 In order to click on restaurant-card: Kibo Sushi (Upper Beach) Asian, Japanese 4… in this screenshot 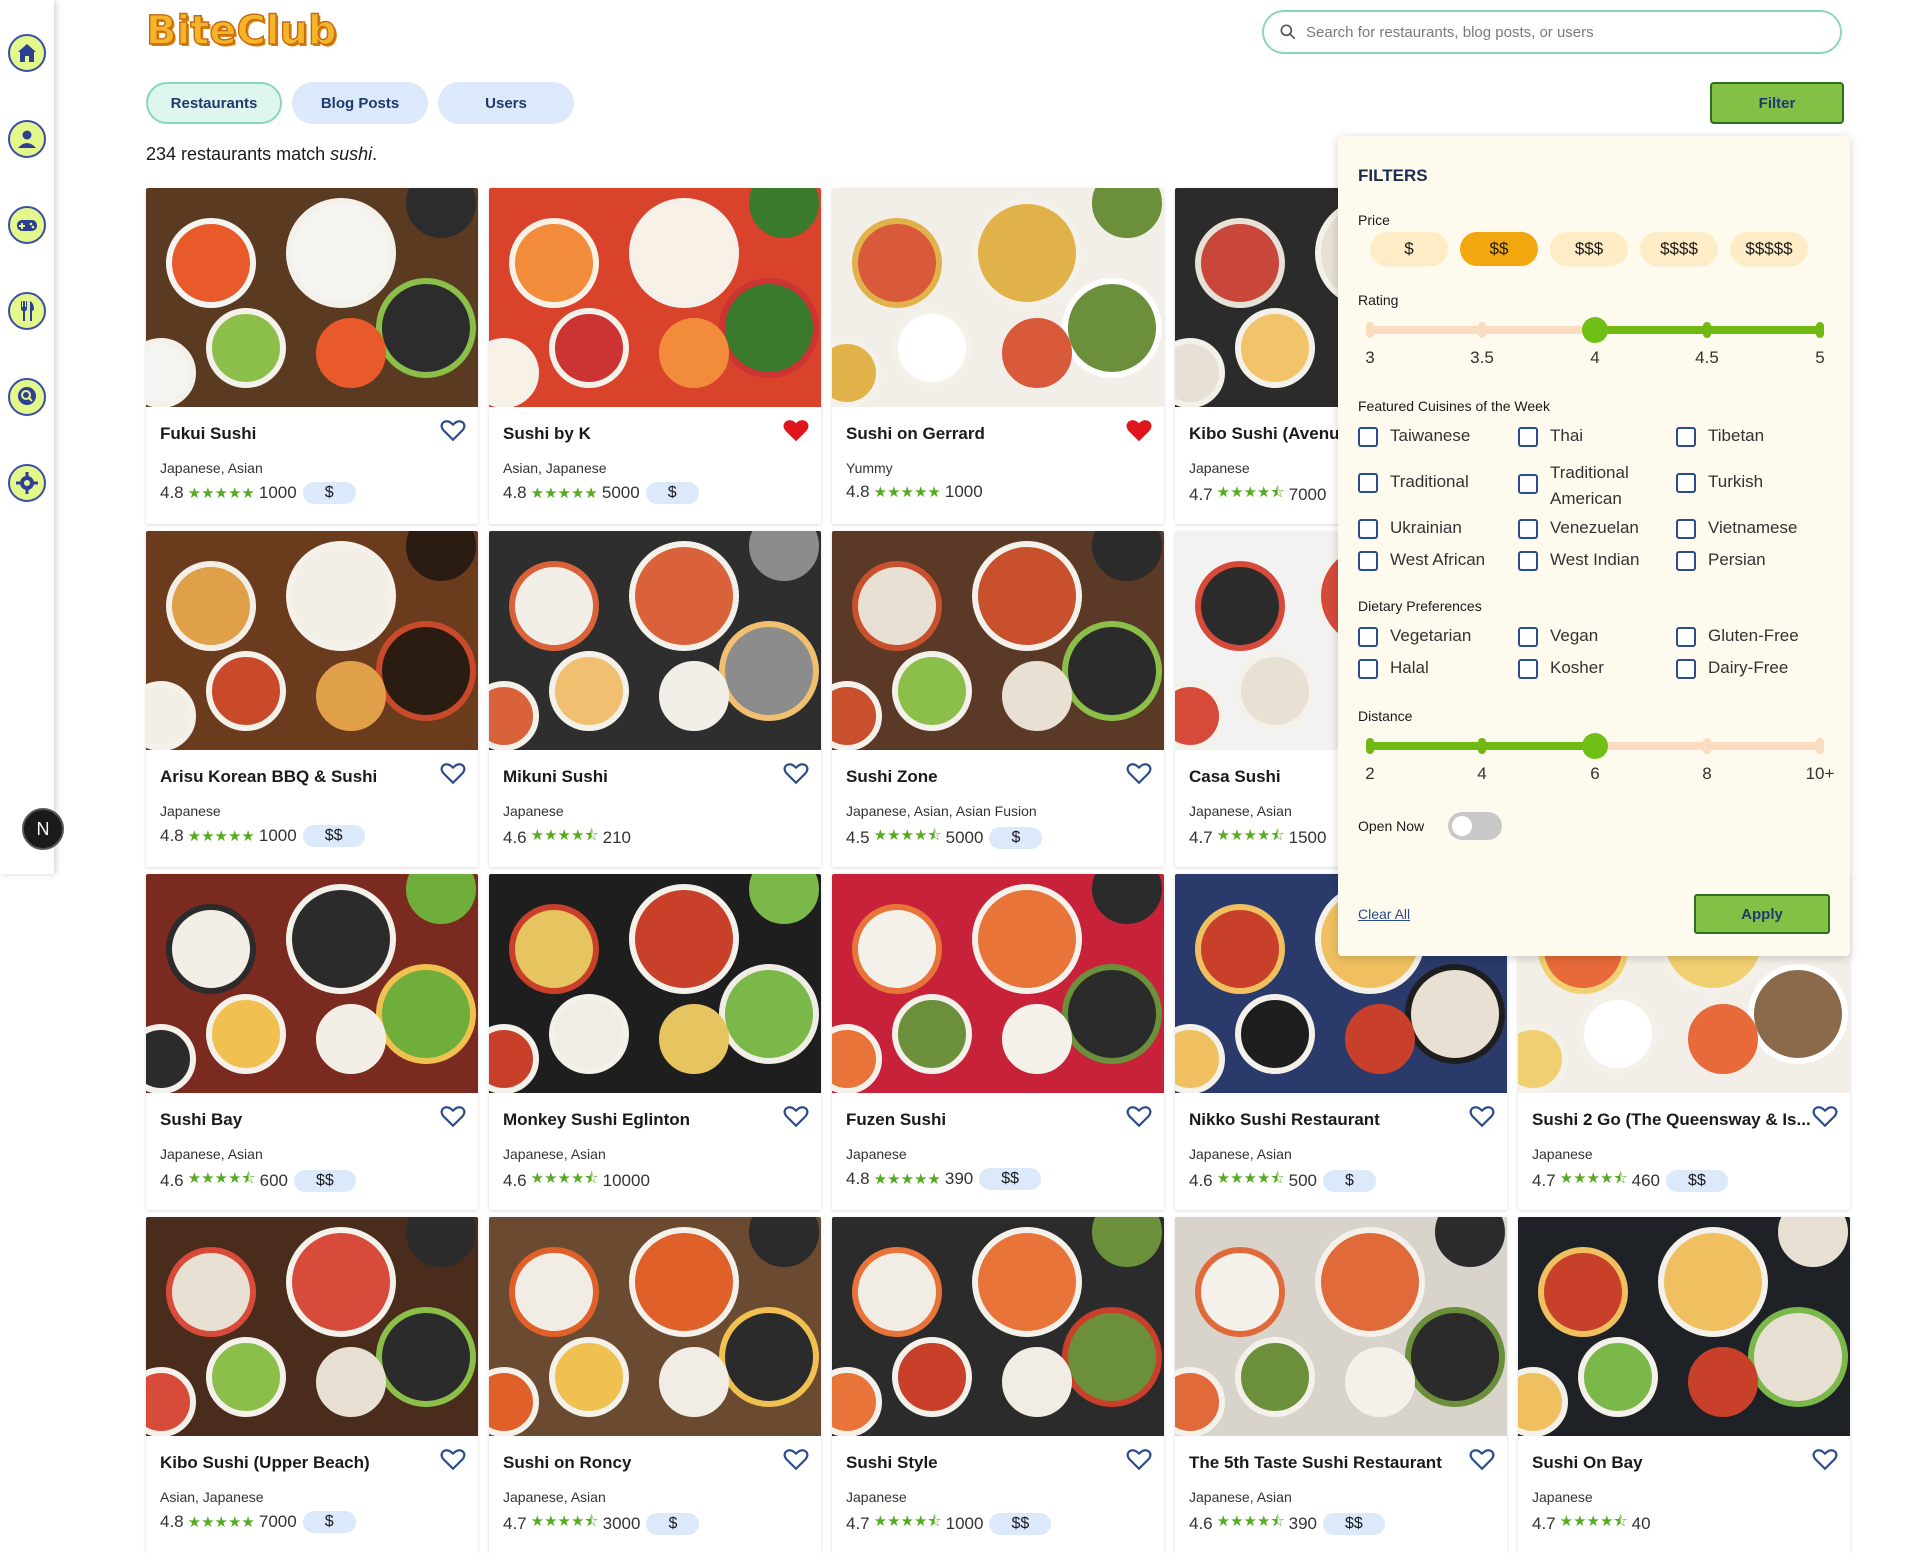, I will do `click(312, 1385)`.